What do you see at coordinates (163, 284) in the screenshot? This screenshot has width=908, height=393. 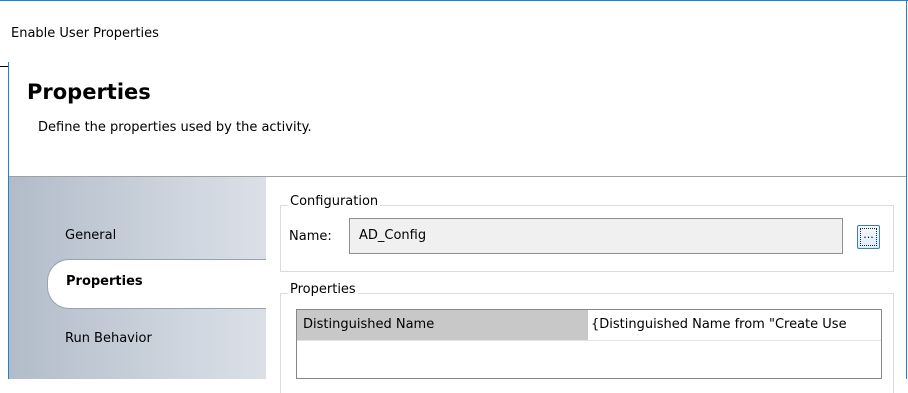 I see `nav-item-properties: Properties` at bounding box center [163, 284].